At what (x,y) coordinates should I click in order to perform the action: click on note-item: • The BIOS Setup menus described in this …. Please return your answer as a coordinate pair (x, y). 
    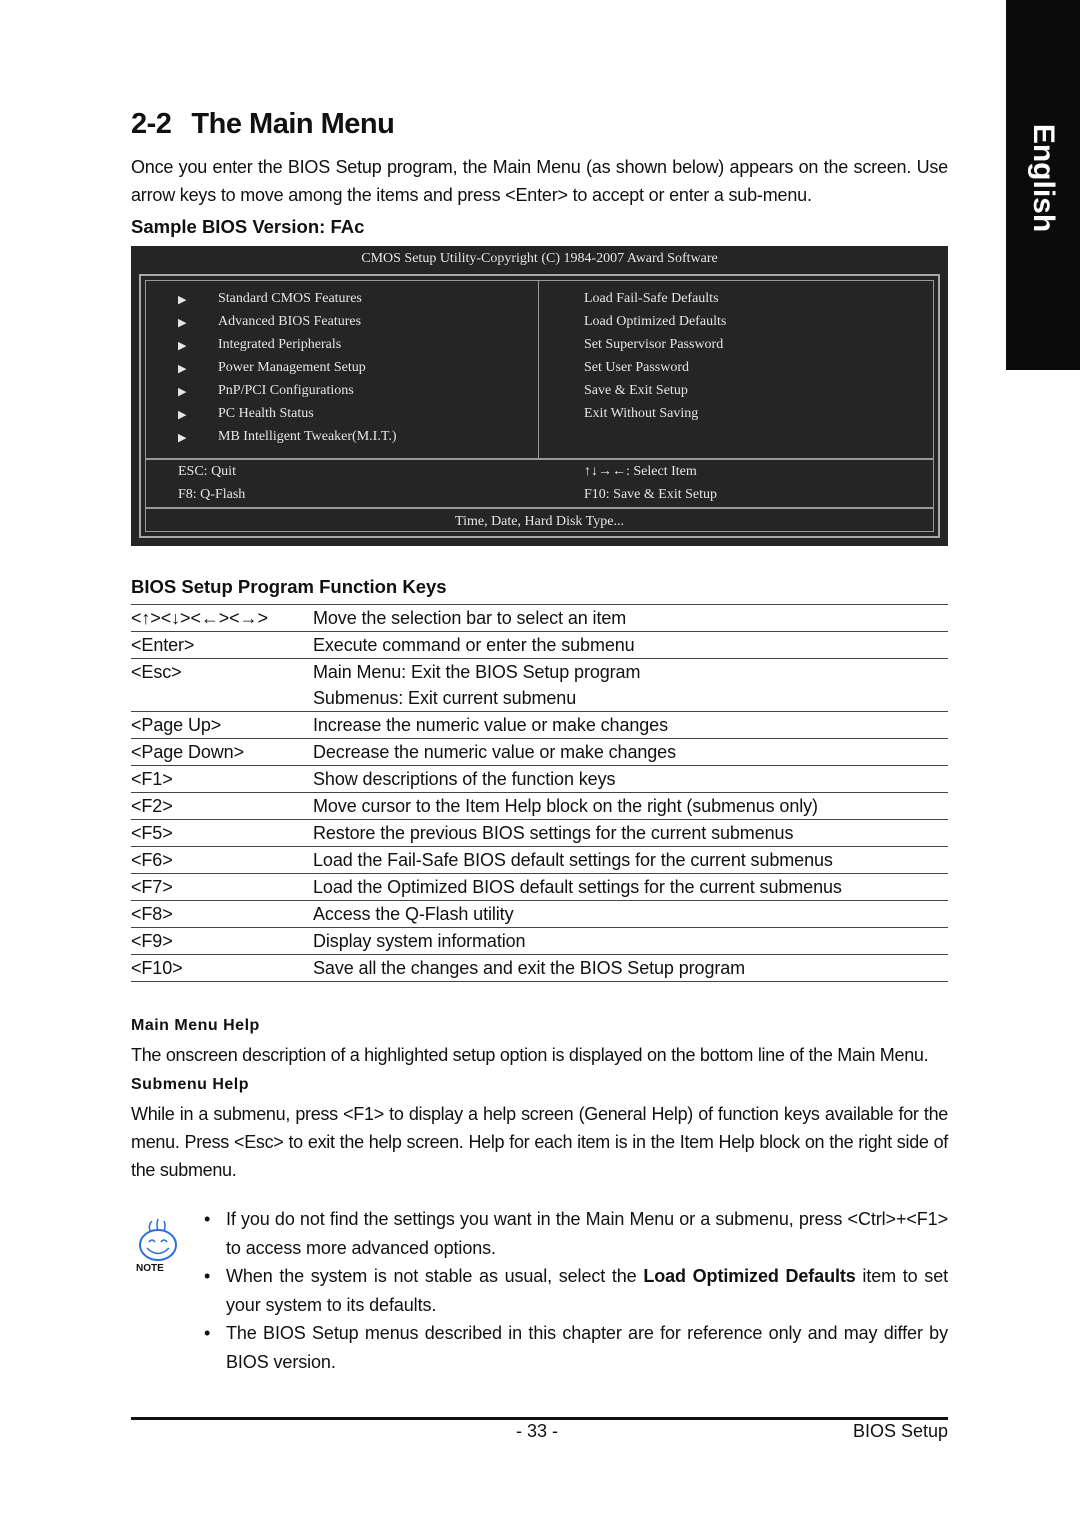
    Looking at the image, I should click on (576, 1347).